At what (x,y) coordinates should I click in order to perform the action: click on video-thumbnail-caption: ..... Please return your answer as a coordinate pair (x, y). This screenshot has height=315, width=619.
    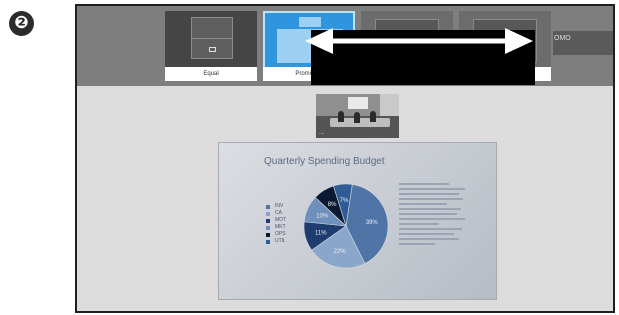
    Looking at the image, I should click on (322, 133).